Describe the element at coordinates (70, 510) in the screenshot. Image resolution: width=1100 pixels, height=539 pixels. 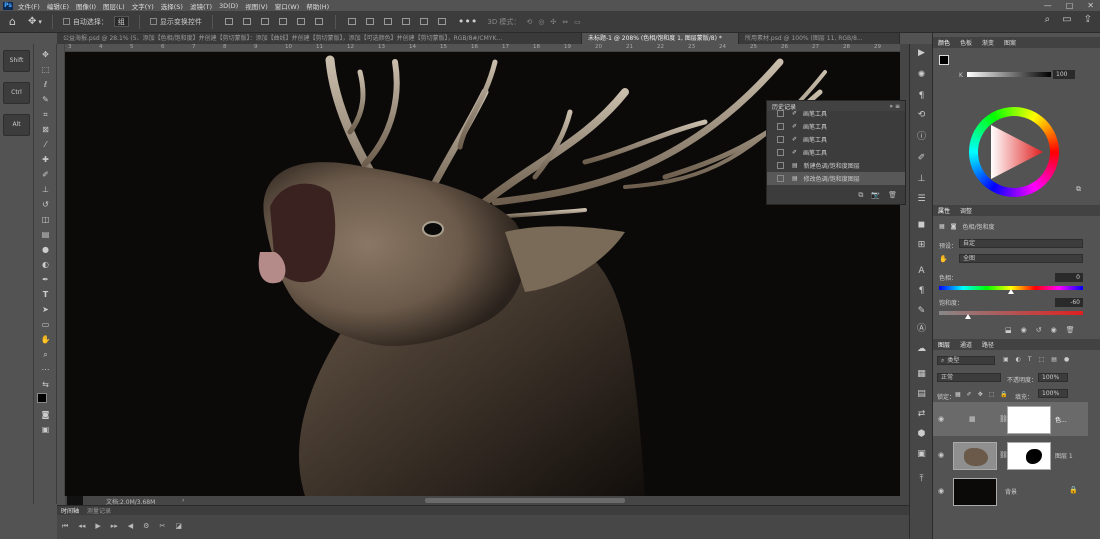
I see `tab-timeline: 时间轴` at that location.